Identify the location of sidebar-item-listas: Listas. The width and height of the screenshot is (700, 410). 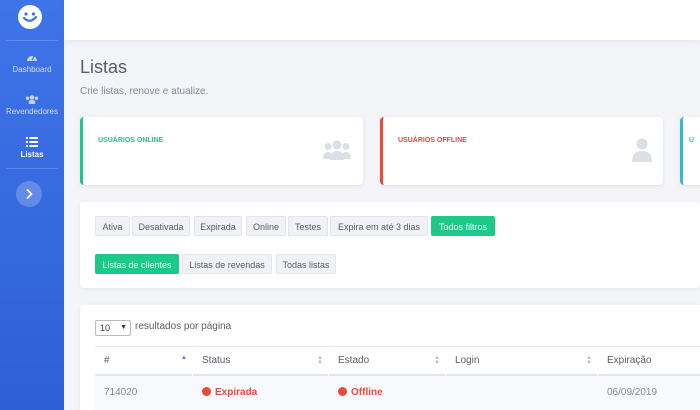
(32, 148).